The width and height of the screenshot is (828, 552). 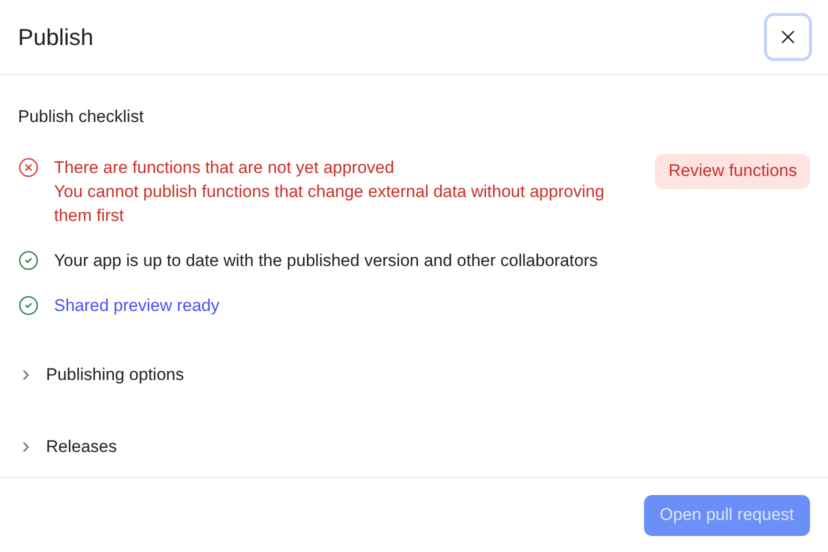 I want to click on error-icon, so click(x=28, y=167).